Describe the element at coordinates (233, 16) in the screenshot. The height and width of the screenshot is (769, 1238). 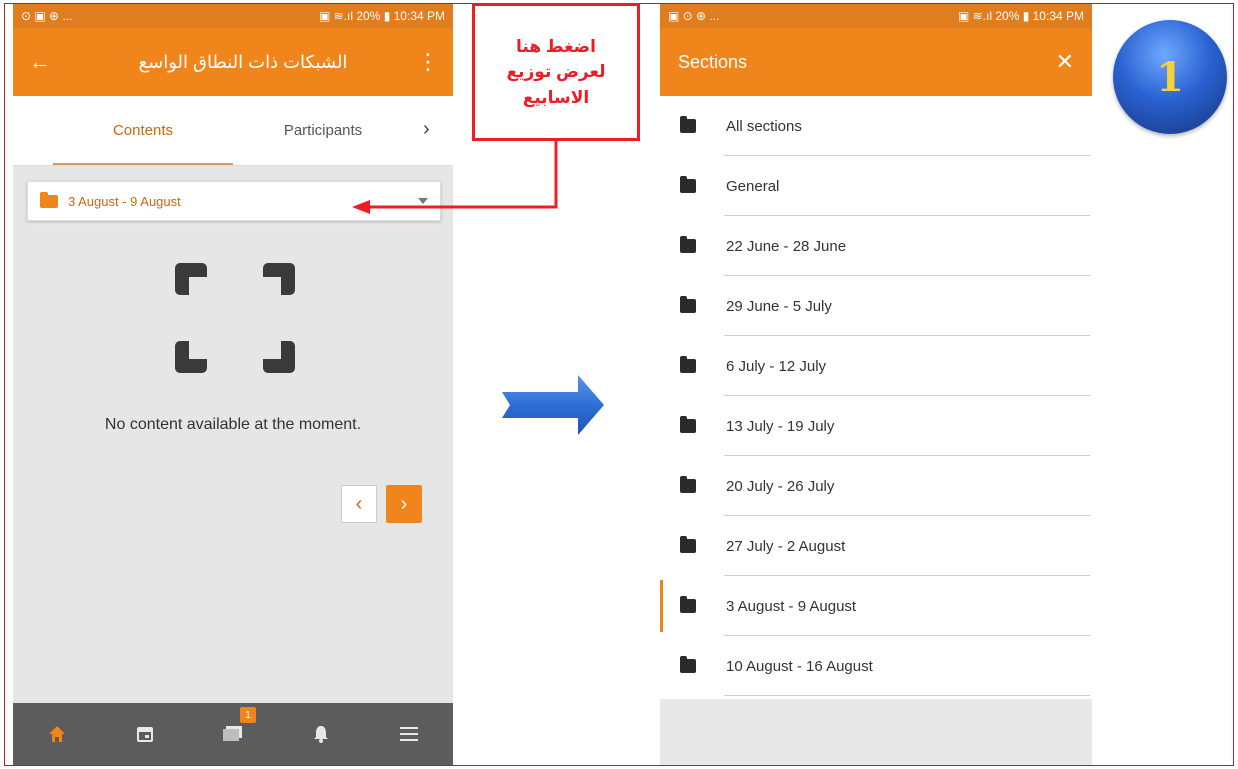
I see `status-bar: ⊙ ▣ ⊕ ... ▣ ≋.ıl 20% ▮ 10:34 PM` at that location.